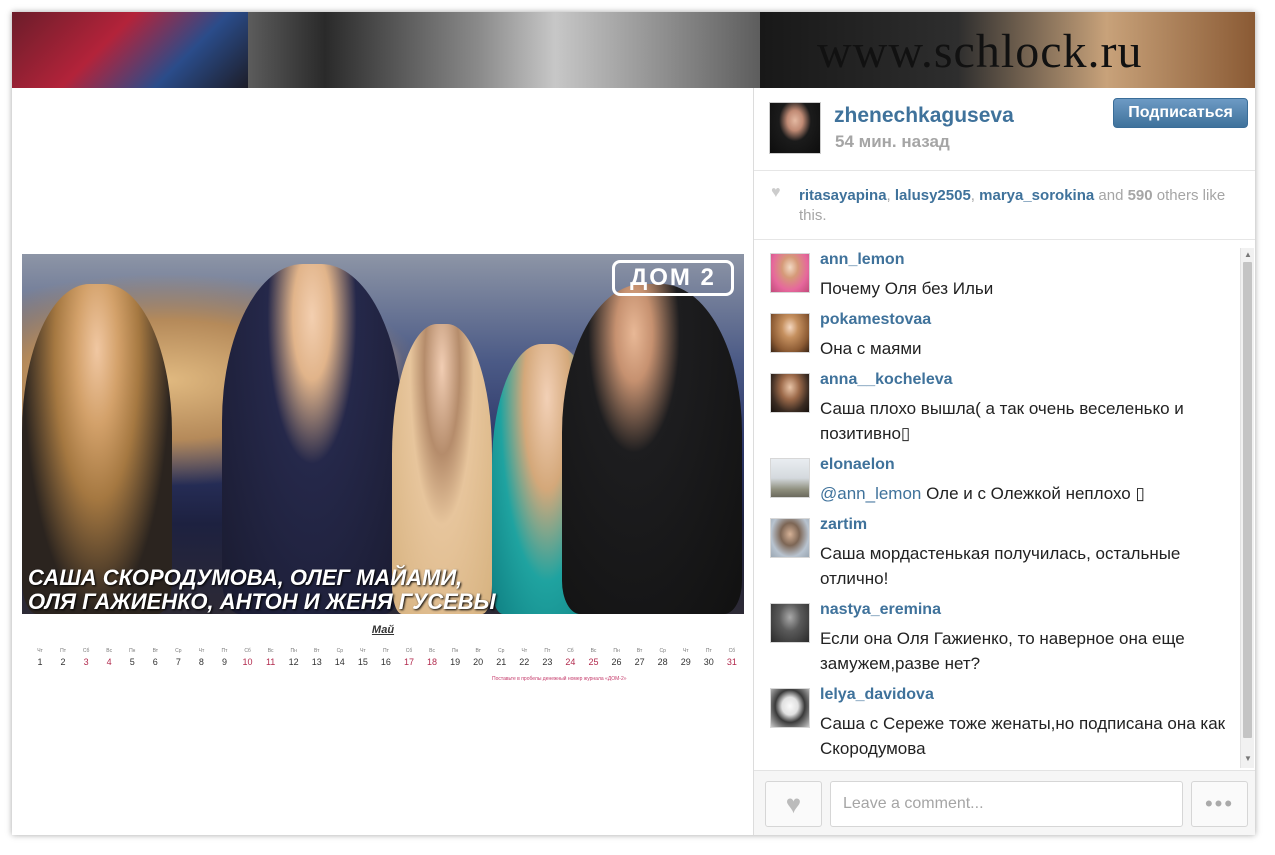 The image size is (1275, 855). What do you see at coordinates (1025, 493) in the screenshot?
I see `comment-text: @ann_lemon Оле и с Олежкой неплохо ▯` at bounding box center [1025, 493].